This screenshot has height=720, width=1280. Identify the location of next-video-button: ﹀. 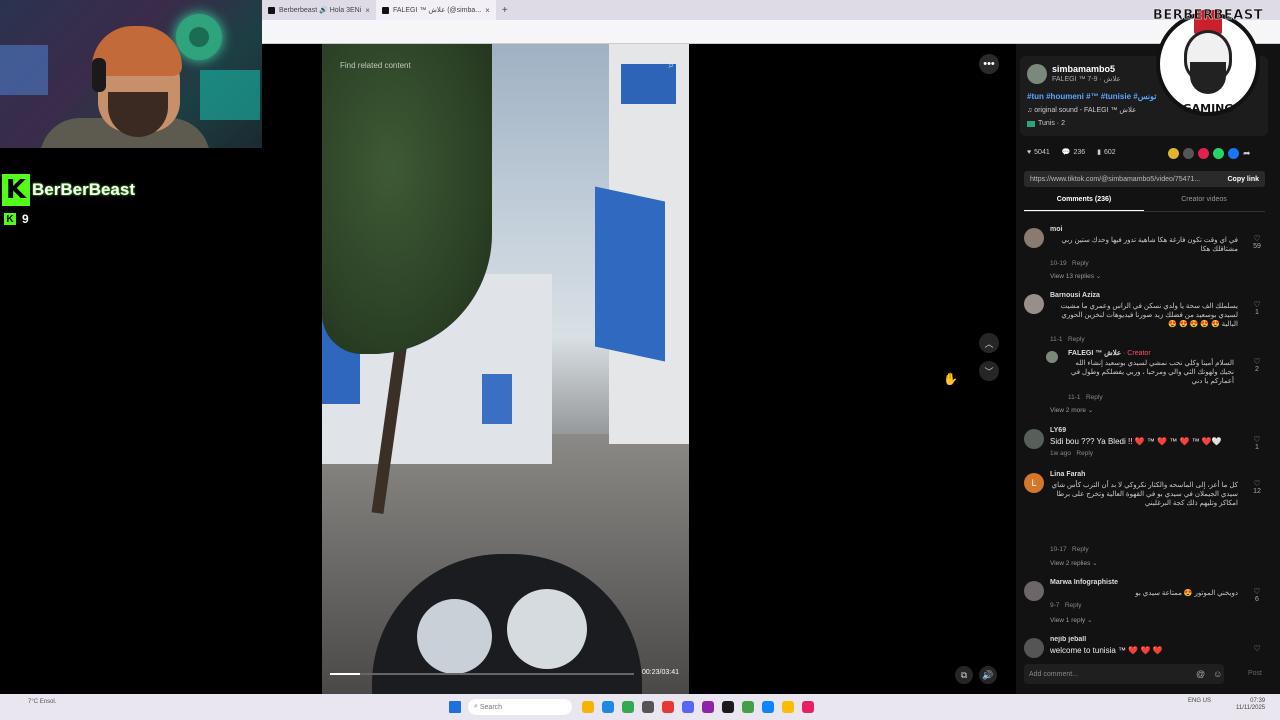
(989, 371).